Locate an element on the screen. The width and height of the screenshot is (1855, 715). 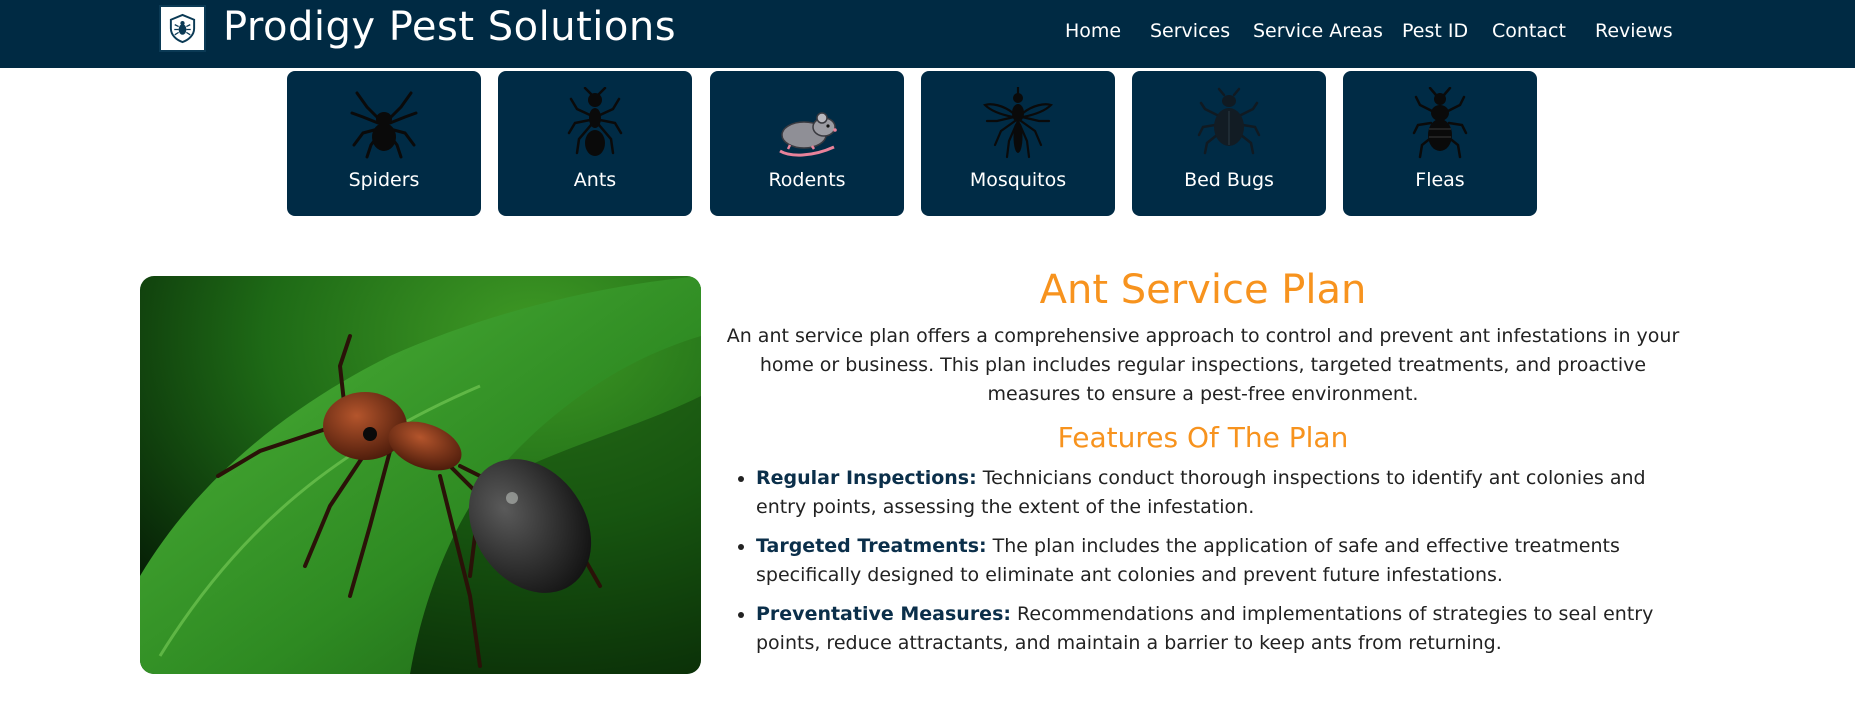
pest-card-bed-bugs: Bed Bugs is located at coordinates (1229, 143).